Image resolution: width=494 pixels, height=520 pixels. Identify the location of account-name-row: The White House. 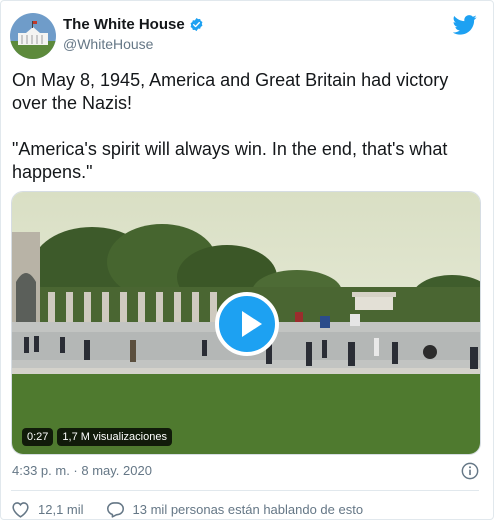
(133, 24).